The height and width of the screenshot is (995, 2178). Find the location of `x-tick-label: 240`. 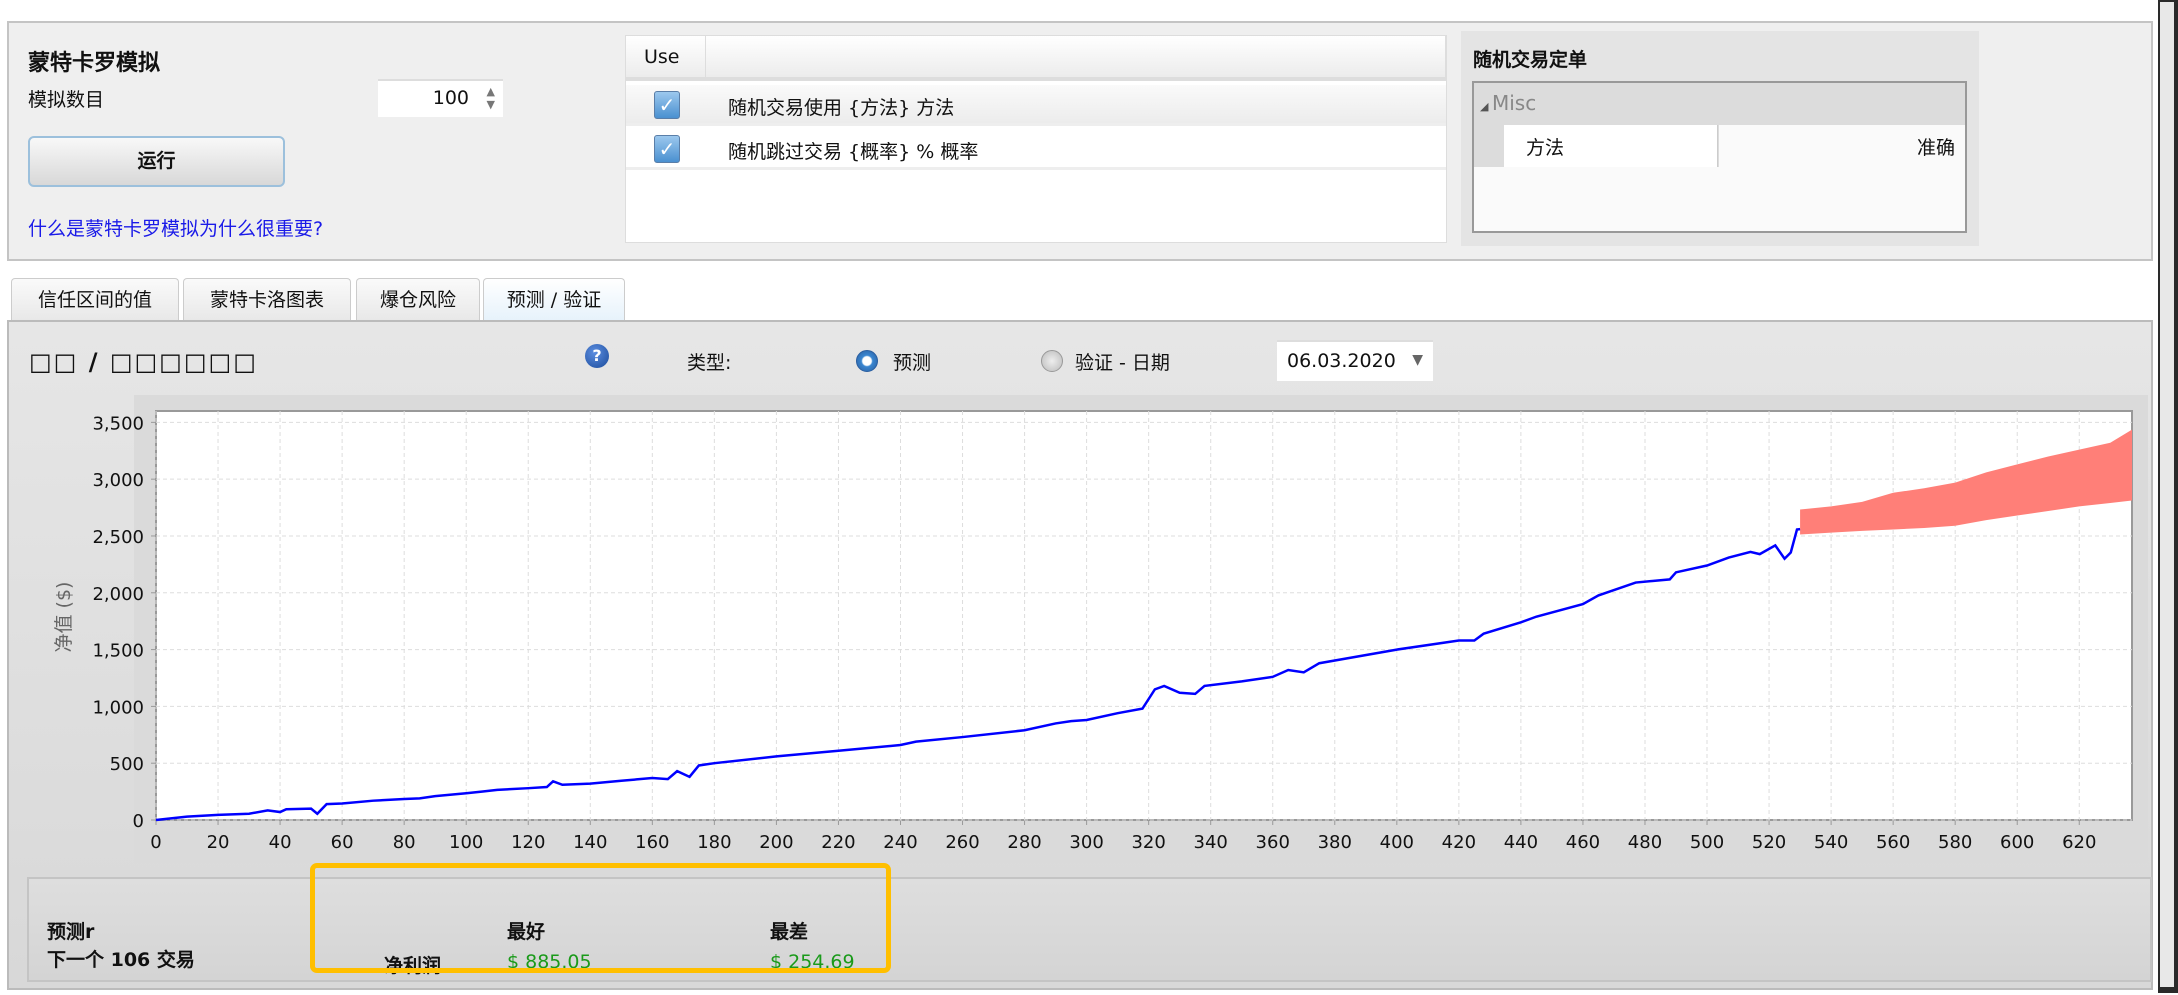

x-tick-label: 240 is located at coordinates (900, 842).